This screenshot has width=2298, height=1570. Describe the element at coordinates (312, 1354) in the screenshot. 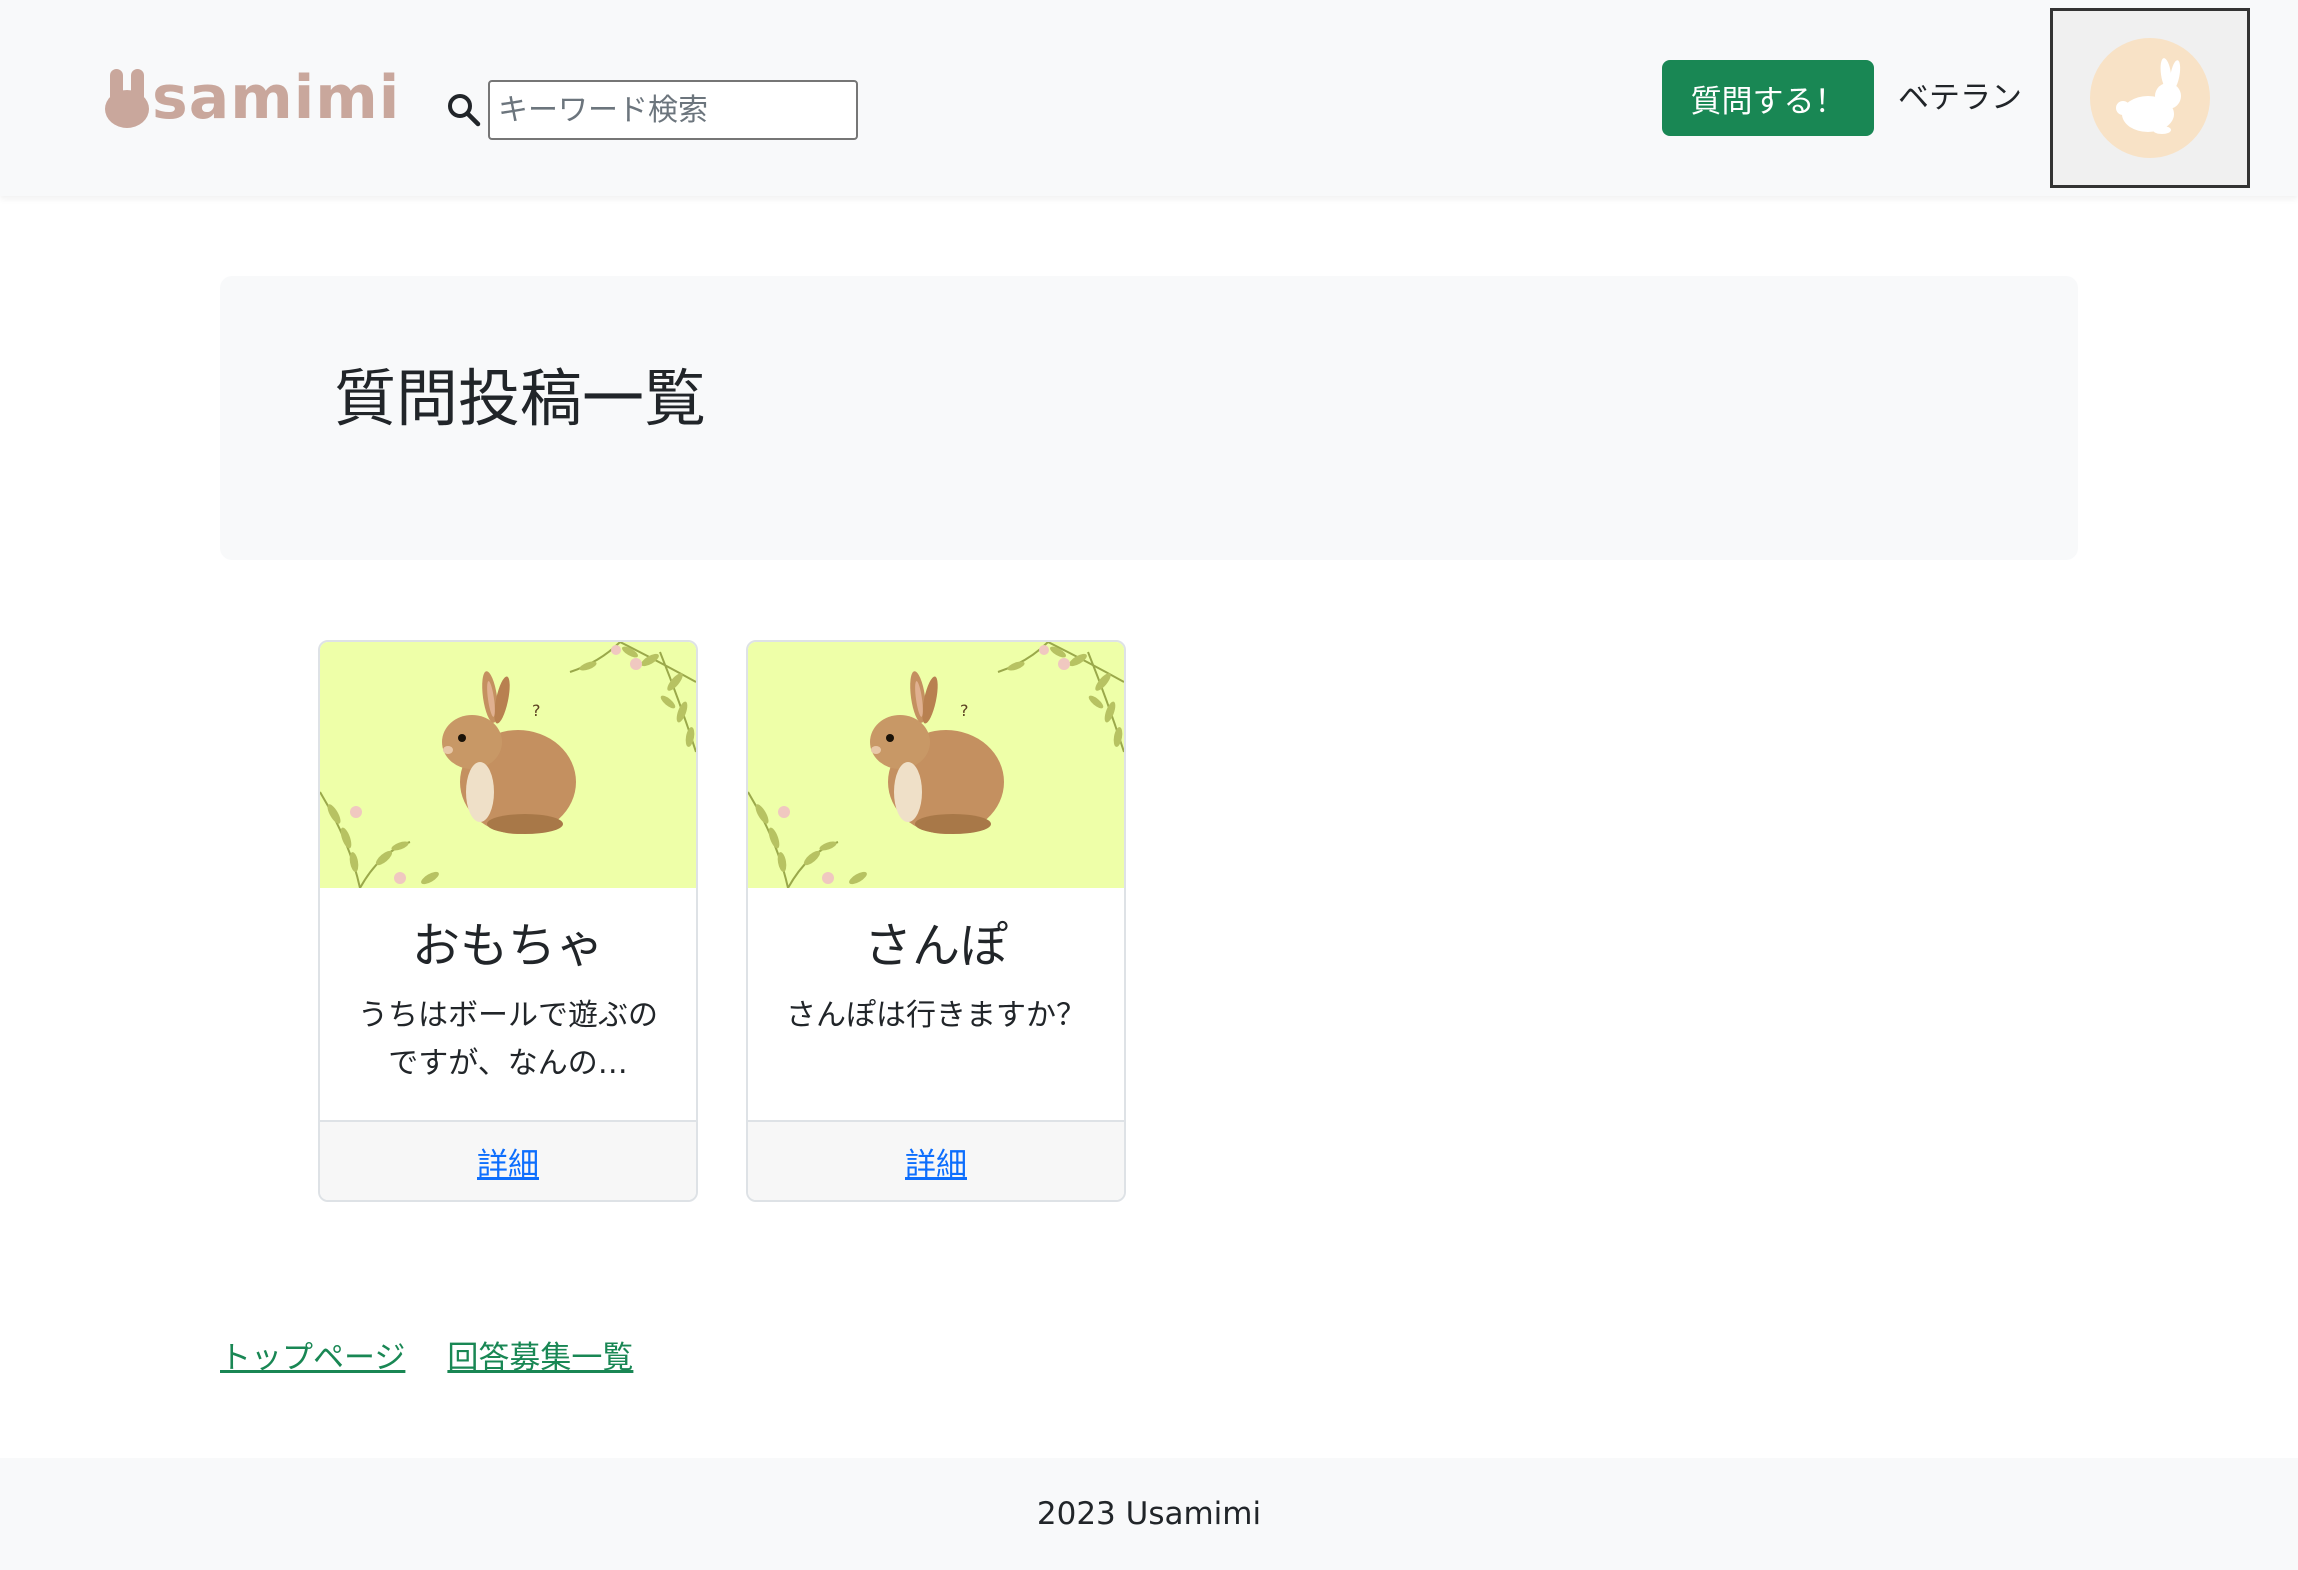

I see `top-page-link: トップページ` at that location.